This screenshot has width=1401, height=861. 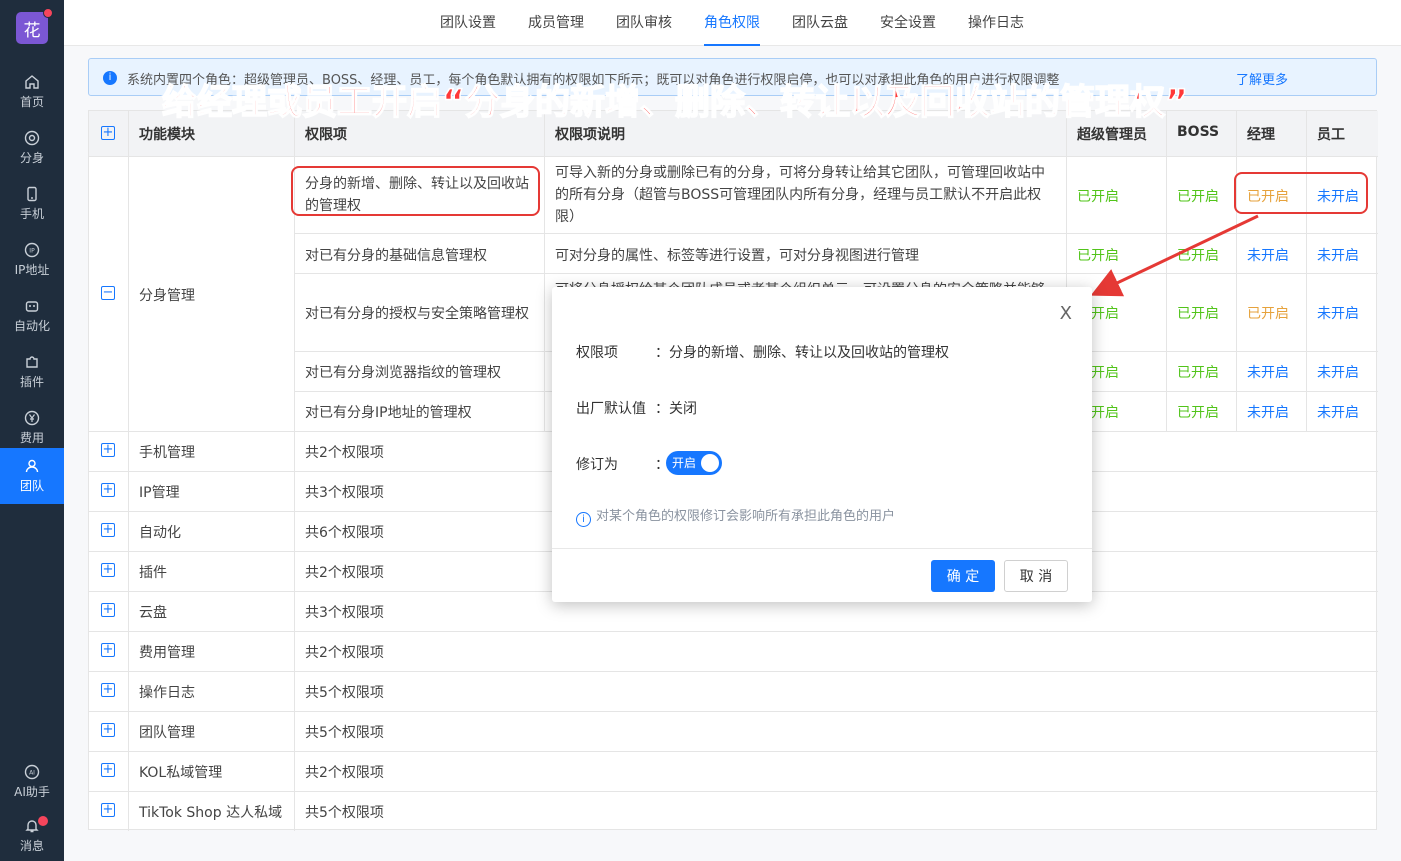 I want to click on sidebar-item-label: 分身, so click(x=31, y=158).